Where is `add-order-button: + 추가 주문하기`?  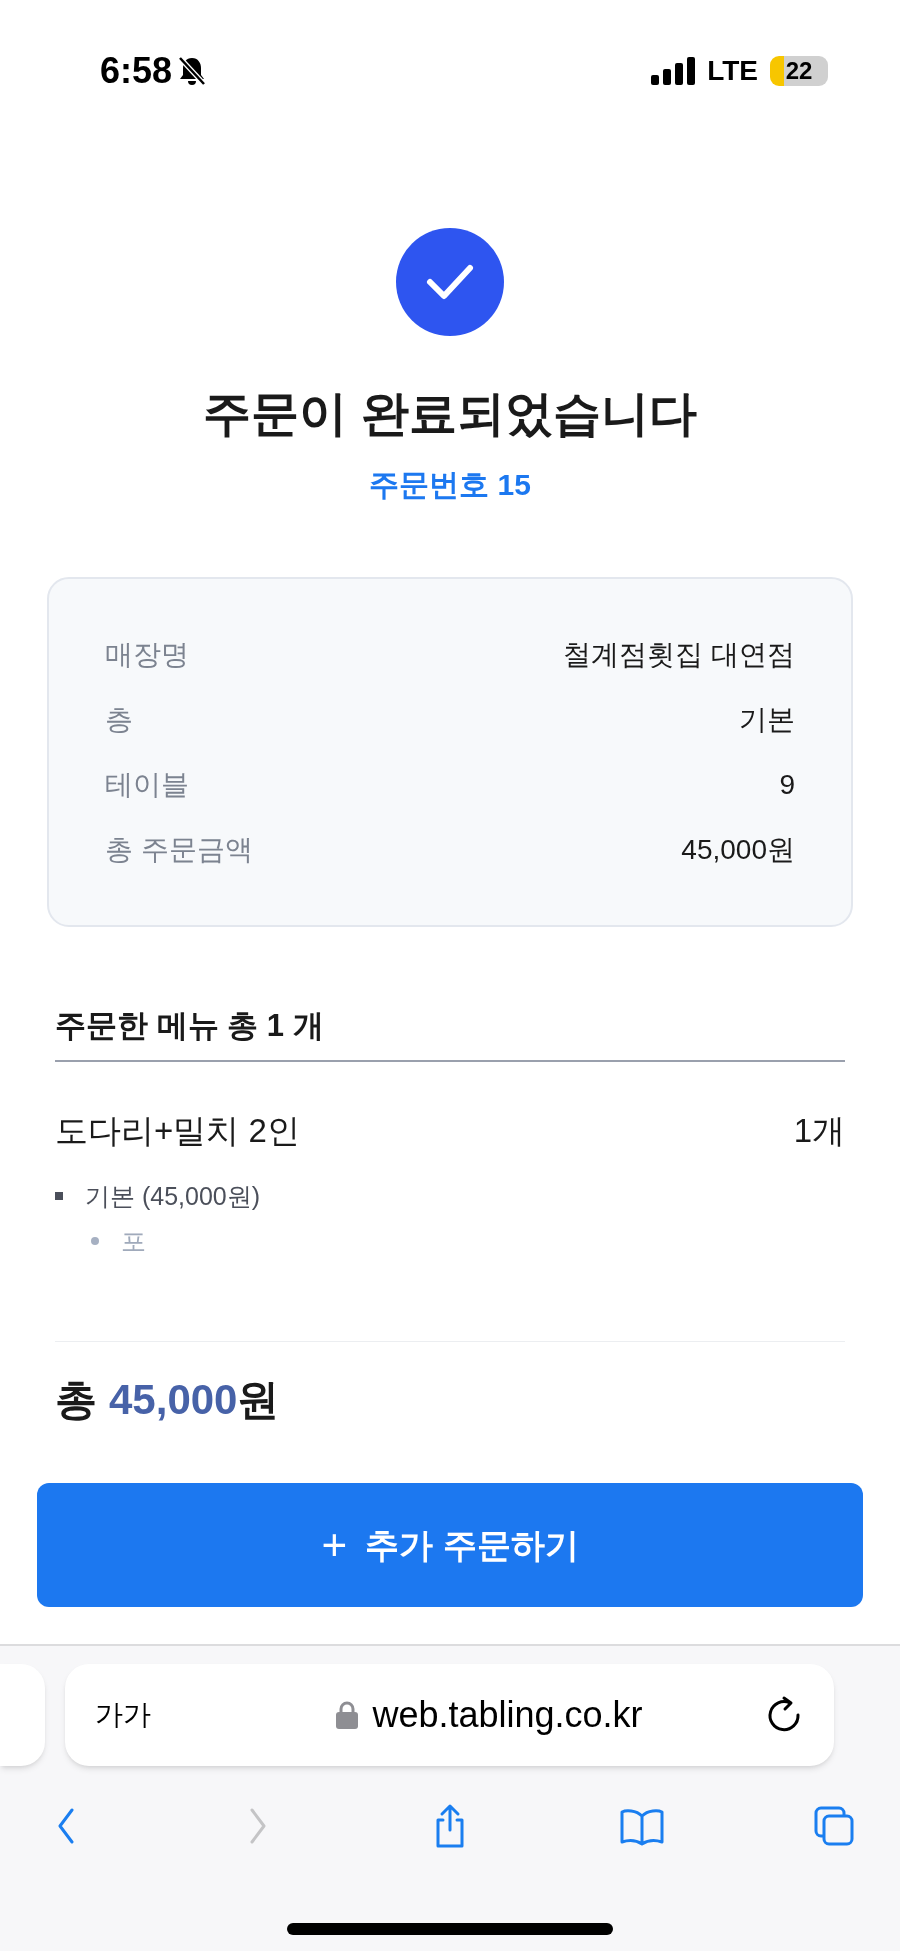
add-order-button: + 추가 주문하기 is located at coordinates (450, 1545).